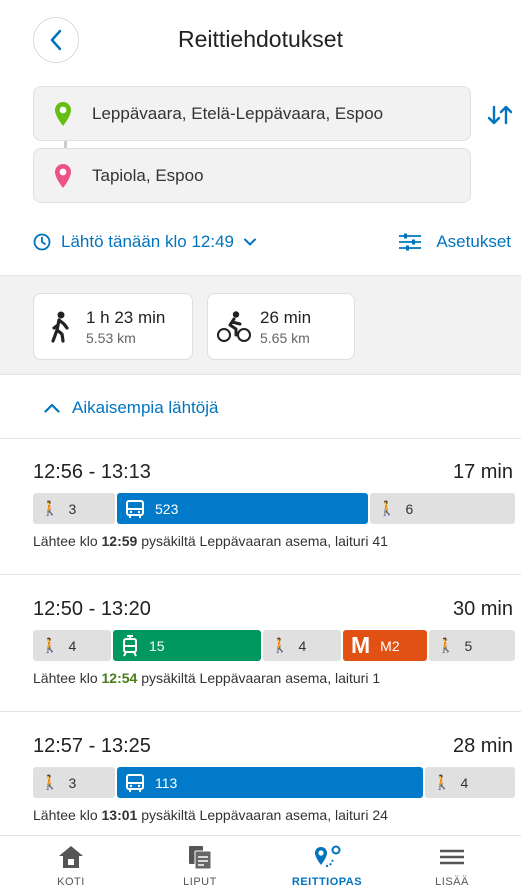 This screenshot has width=521, height=894. Describe the element at coordinates (482, 472) in the screenshot. I see `itinerary-duration: 17 min` at that location.